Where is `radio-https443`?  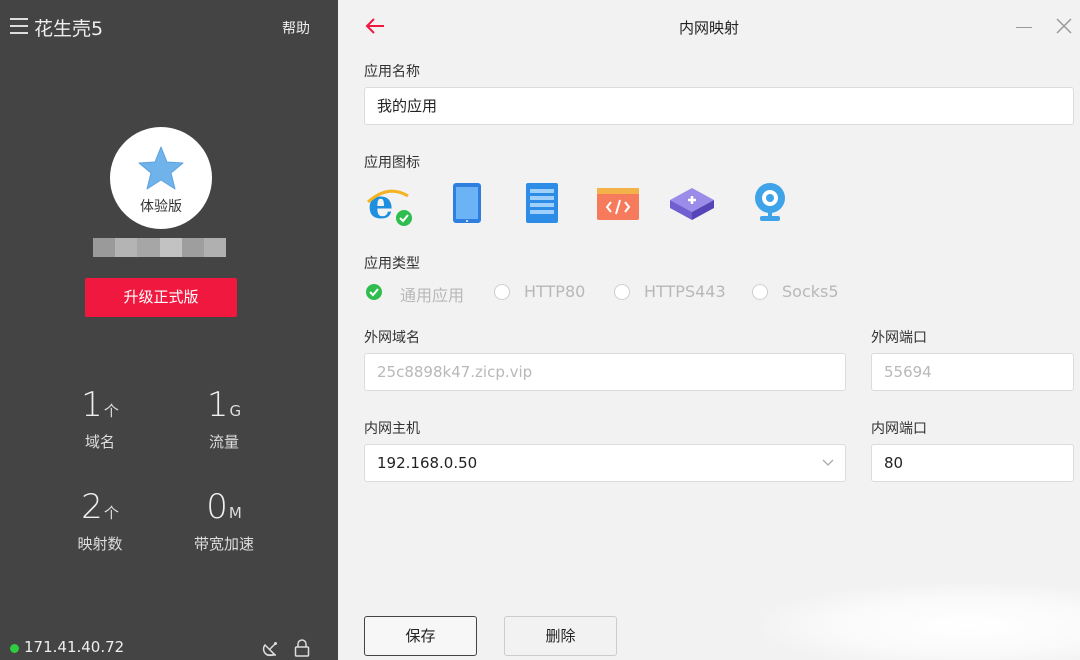 radio-https443 is located at coordinates (622, 292).